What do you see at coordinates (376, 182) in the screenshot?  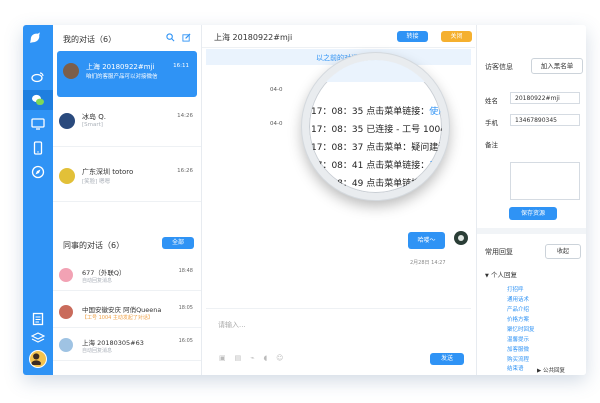 I see `lens-log-row: 17：08：49 点击菜单链接：使用必读` at bounding box center [376, 182].